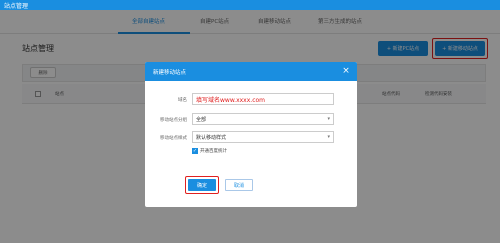 This screenshot has width=500, height=243. Describe the element at coordinates (173, 138) in the screenshot. I see `style-label: 移动站点样式` at that location.